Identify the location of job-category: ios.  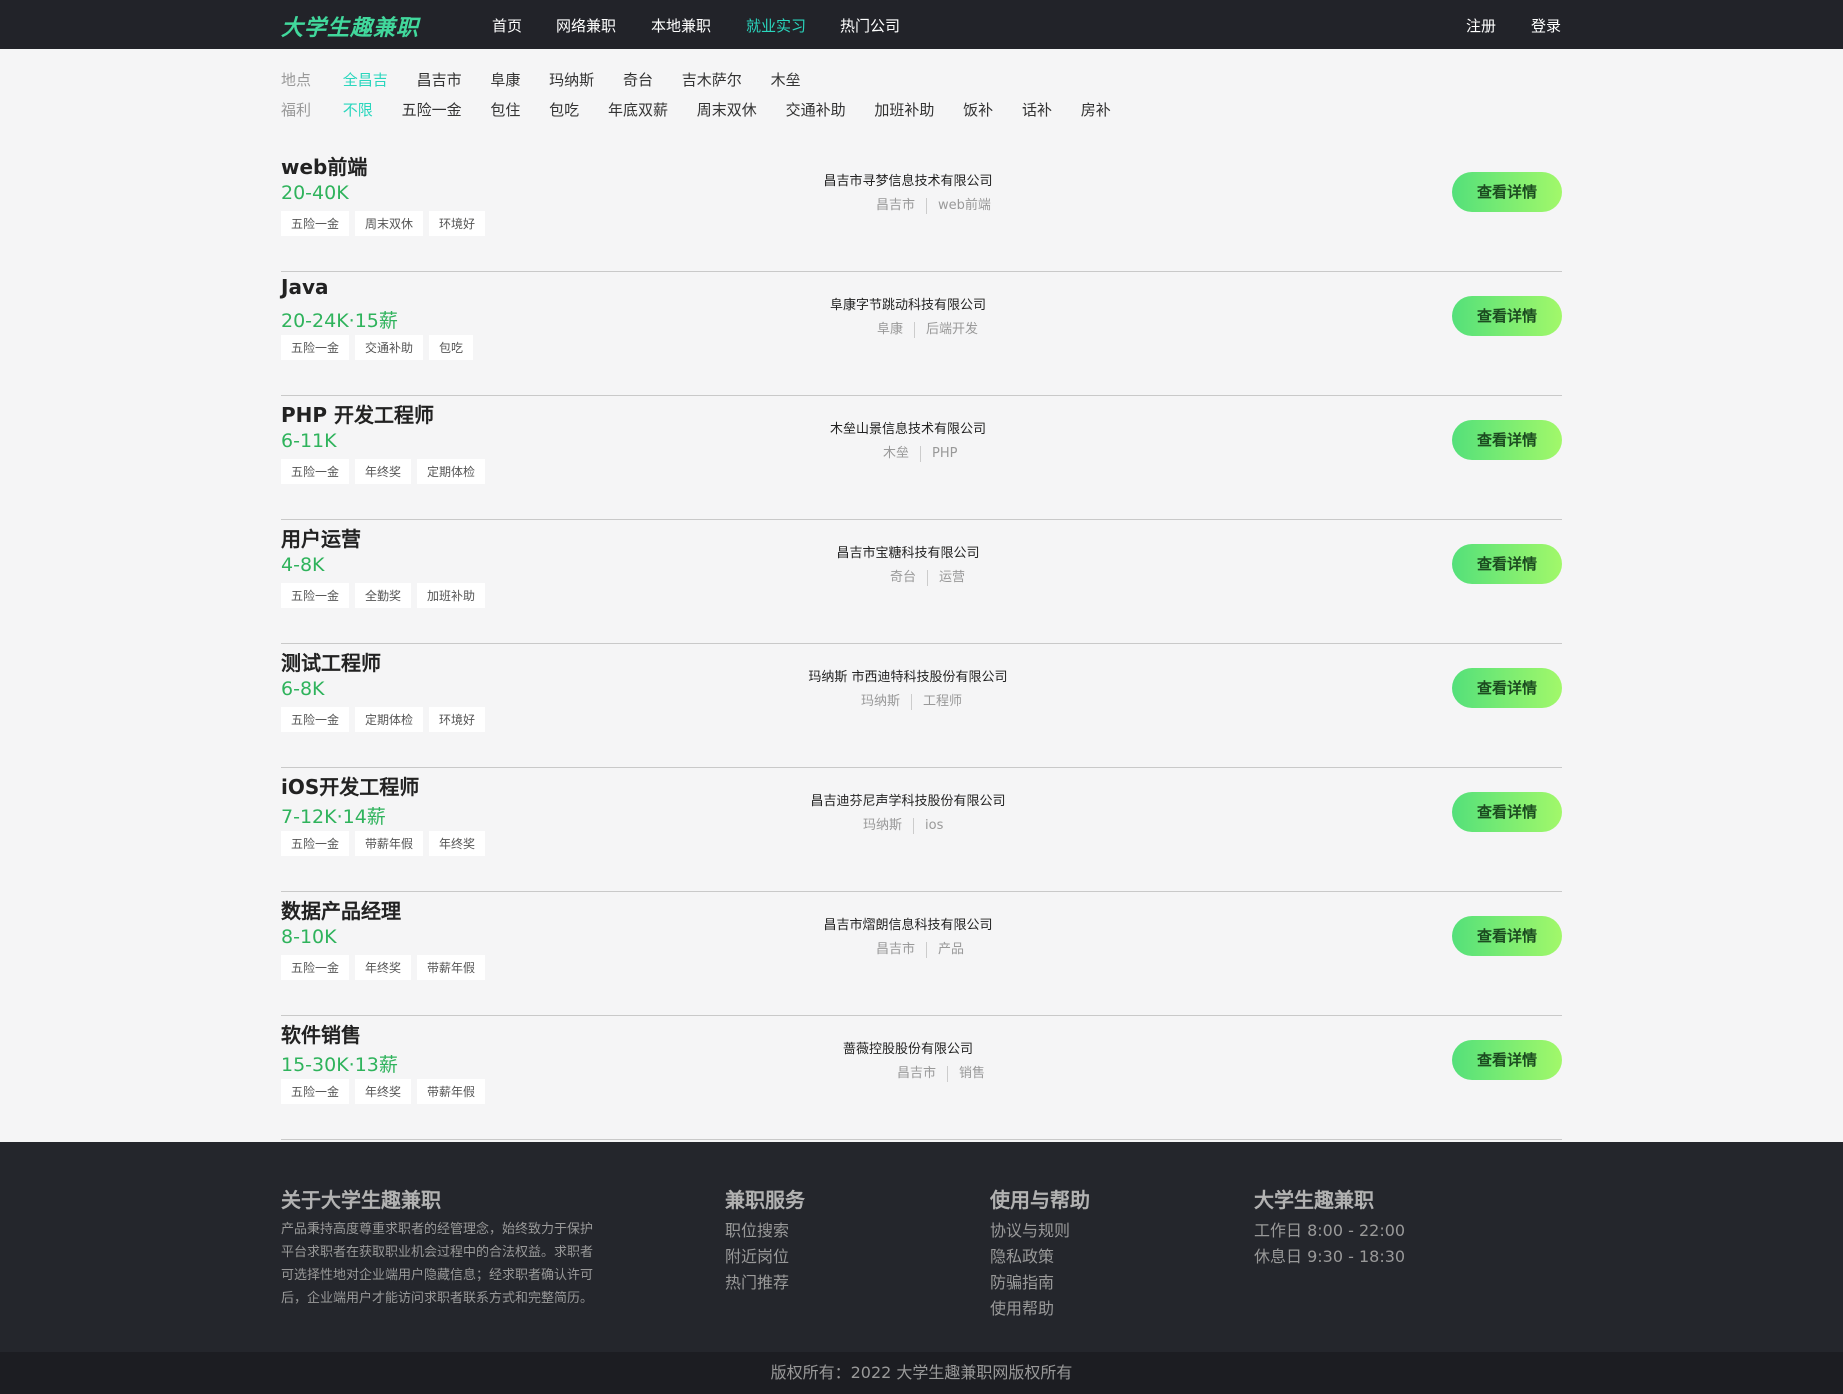
(934, 825).